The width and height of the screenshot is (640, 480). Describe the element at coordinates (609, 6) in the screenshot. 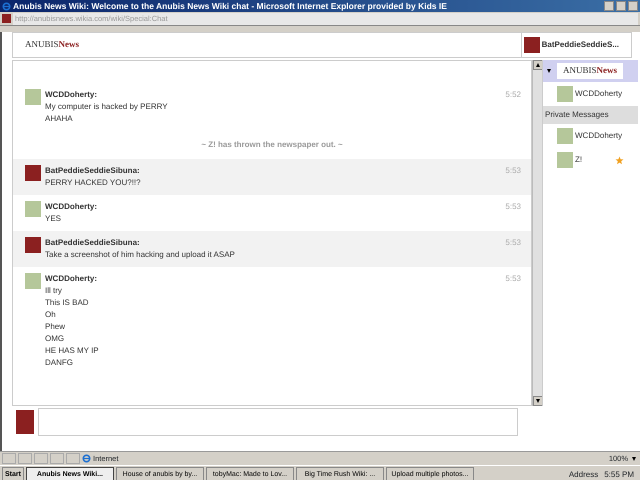

I see `minimize-button` at that location.